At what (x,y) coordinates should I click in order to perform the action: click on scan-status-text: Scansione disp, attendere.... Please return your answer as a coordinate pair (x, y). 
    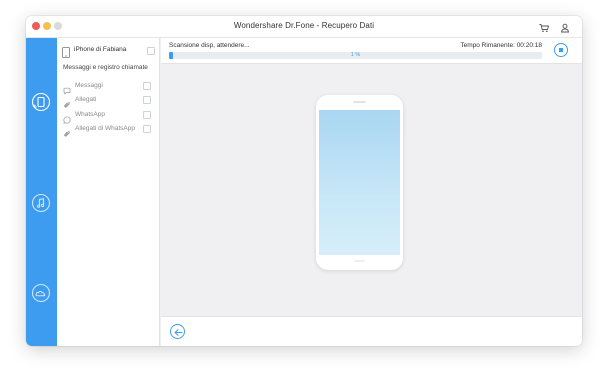
    Looking at the image, I should click on (209, 45).